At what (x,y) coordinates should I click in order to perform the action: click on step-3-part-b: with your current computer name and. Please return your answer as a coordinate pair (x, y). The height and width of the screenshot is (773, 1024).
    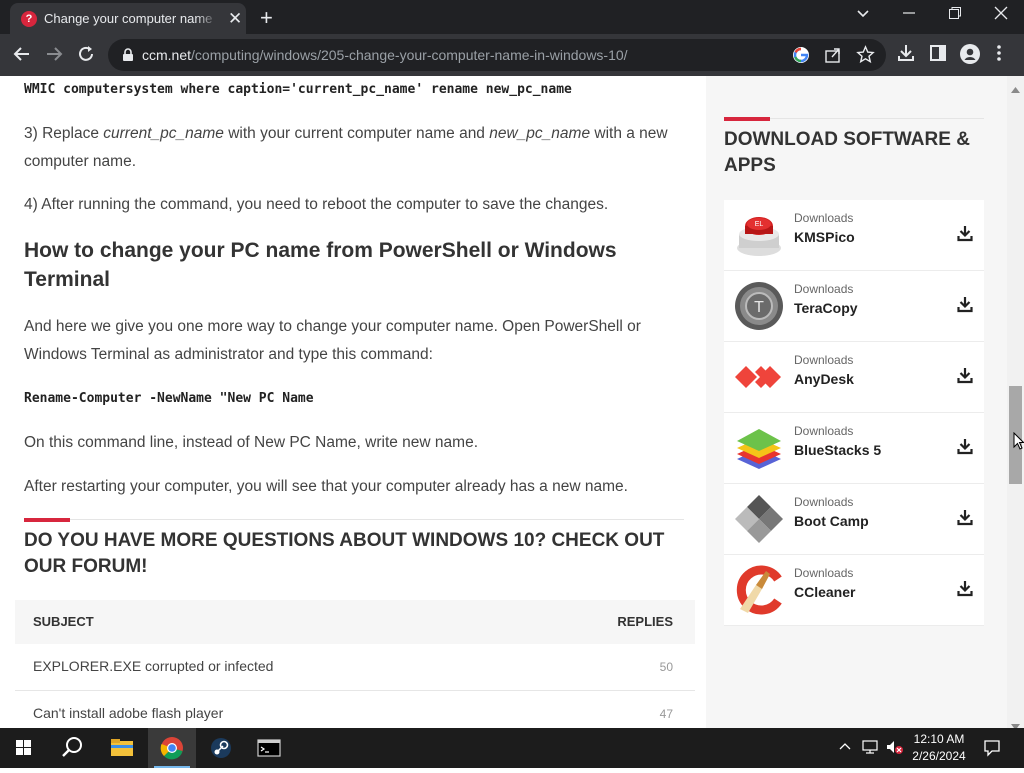
    Looking at the image, I should click on (356, 133).